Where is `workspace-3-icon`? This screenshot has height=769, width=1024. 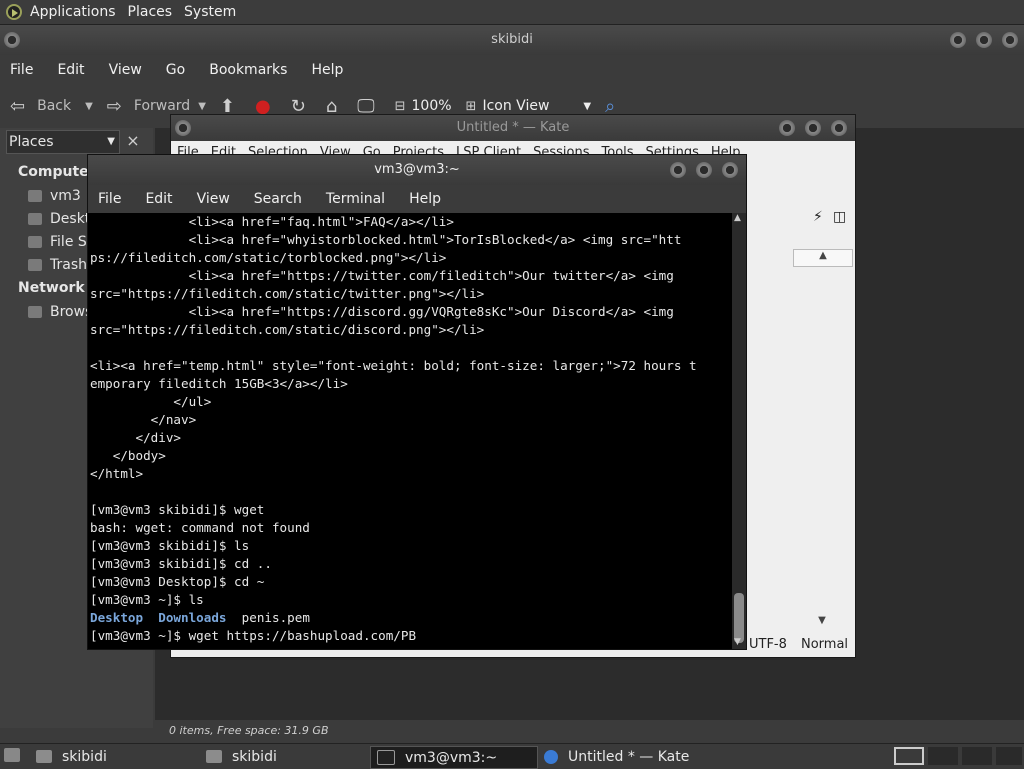 workspace-3-icon is located at coordinates (977, 756).